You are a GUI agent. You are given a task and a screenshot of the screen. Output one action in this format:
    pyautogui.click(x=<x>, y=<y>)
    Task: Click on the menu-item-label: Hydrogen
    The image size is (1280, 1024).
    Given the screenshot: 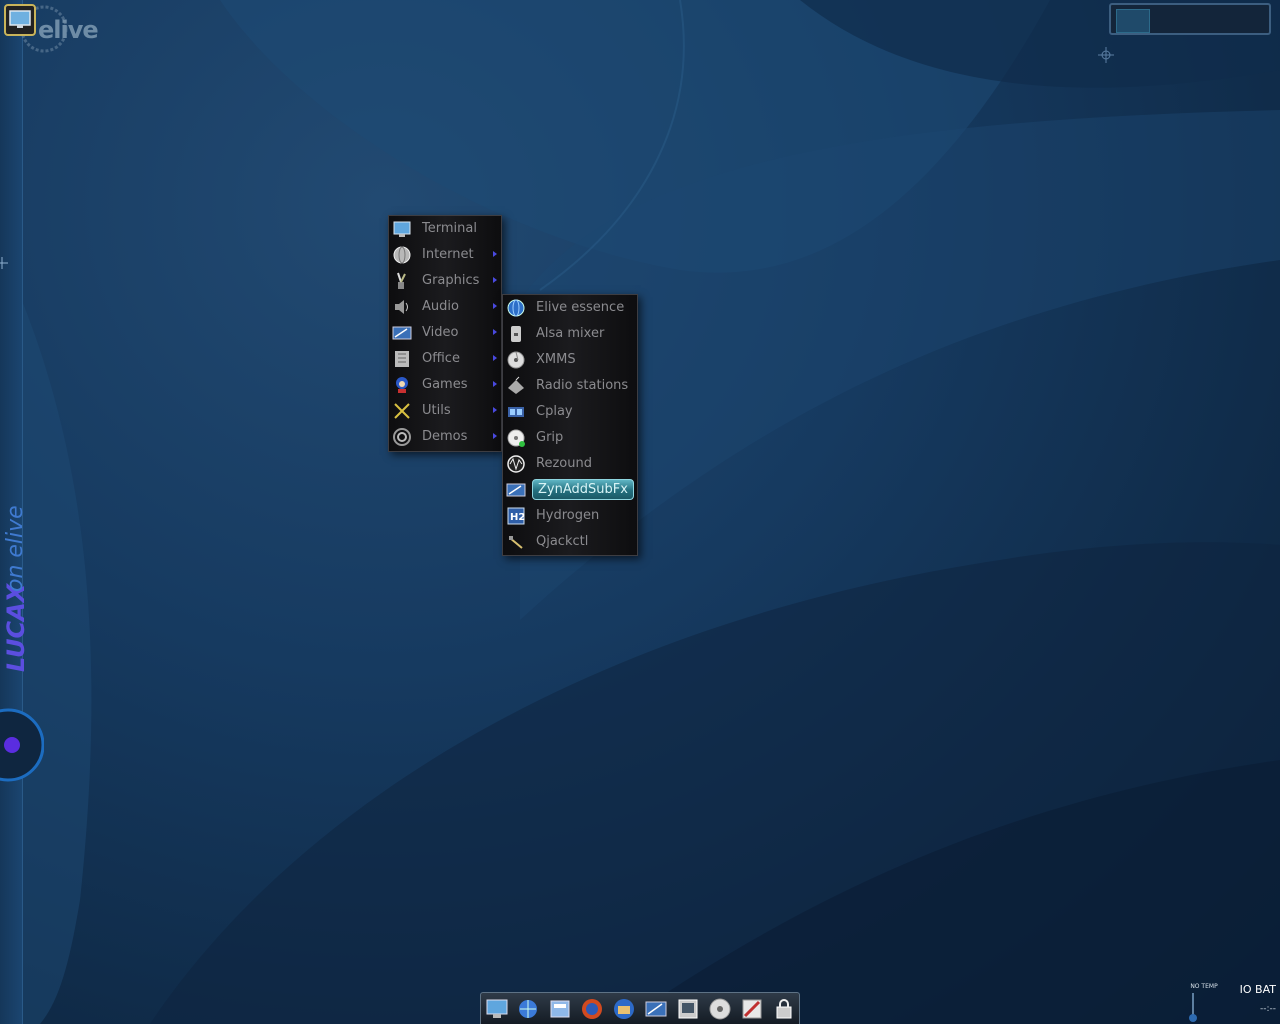 What is the action you would take?
    pyautogui.click(x=568, y=515)
    